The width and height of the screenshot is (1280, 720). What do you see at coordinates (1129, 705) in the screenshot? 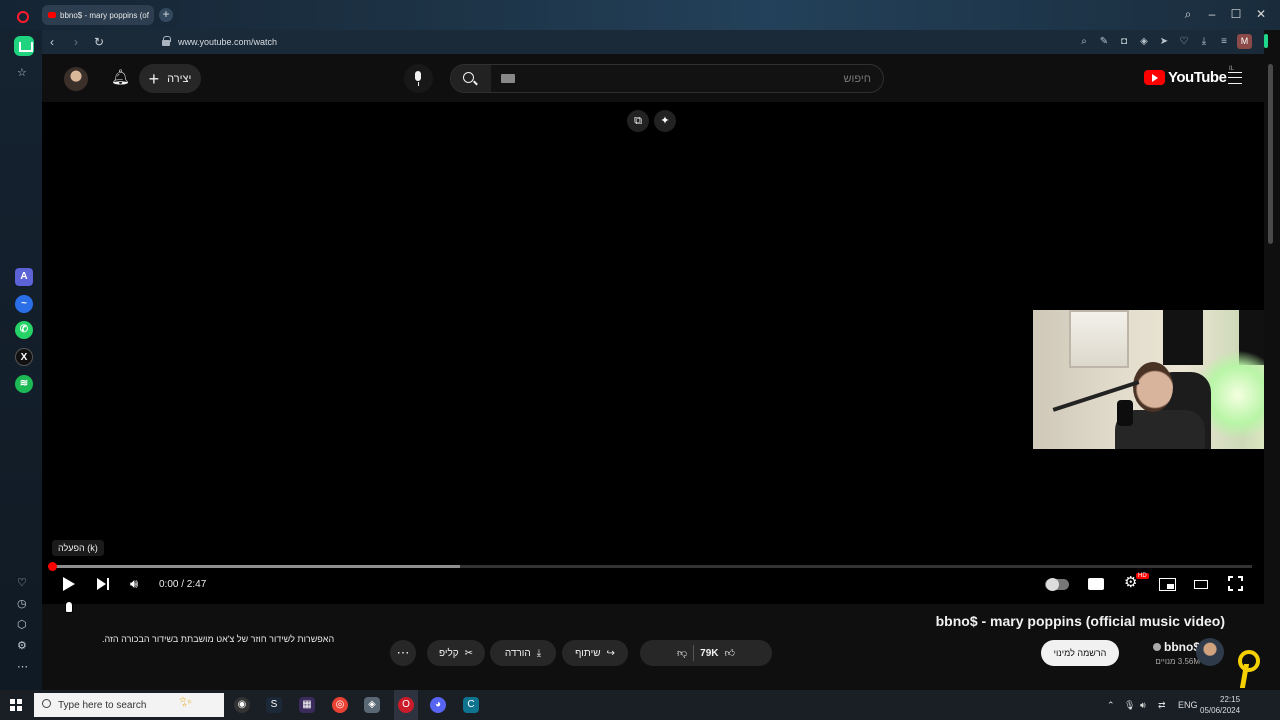
I see `mic-tray-icon: 🎙︎` at bounding box center [1129, 705].